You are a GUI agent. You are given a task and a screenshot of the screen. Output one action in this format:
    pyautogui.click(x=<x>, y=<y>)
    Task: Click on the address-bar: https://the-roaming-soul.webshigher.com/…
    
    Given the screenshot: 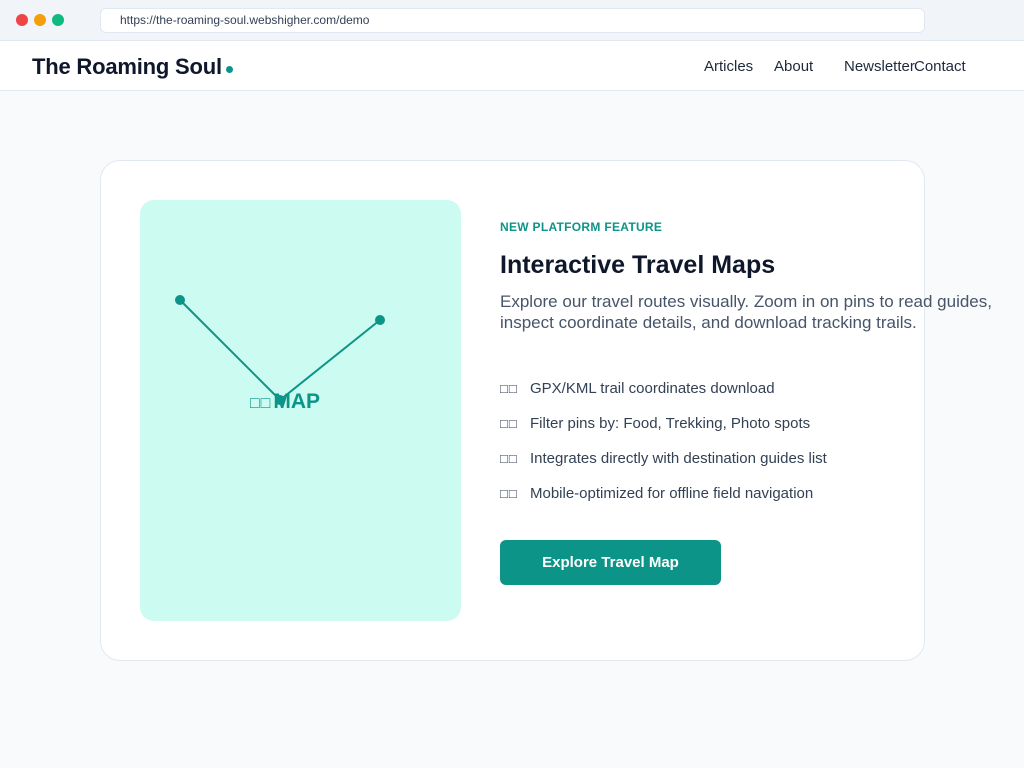 What is the action you would take?
    pyautogui.click(x=512, y=20)
    